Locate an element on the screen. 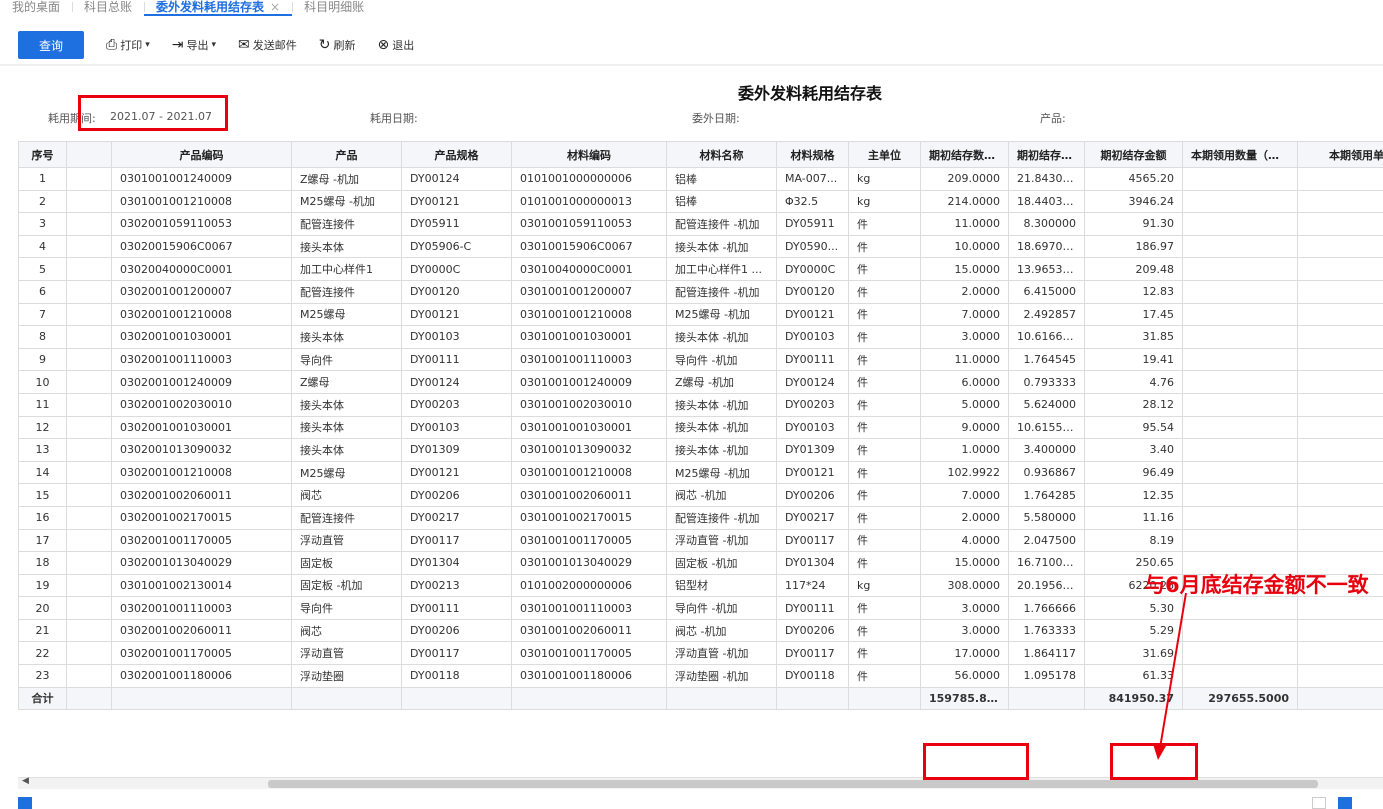 Image resolution: width=1383 pixels, height=809 pixels. toolbar-divider is located at coordinates (691, 65).